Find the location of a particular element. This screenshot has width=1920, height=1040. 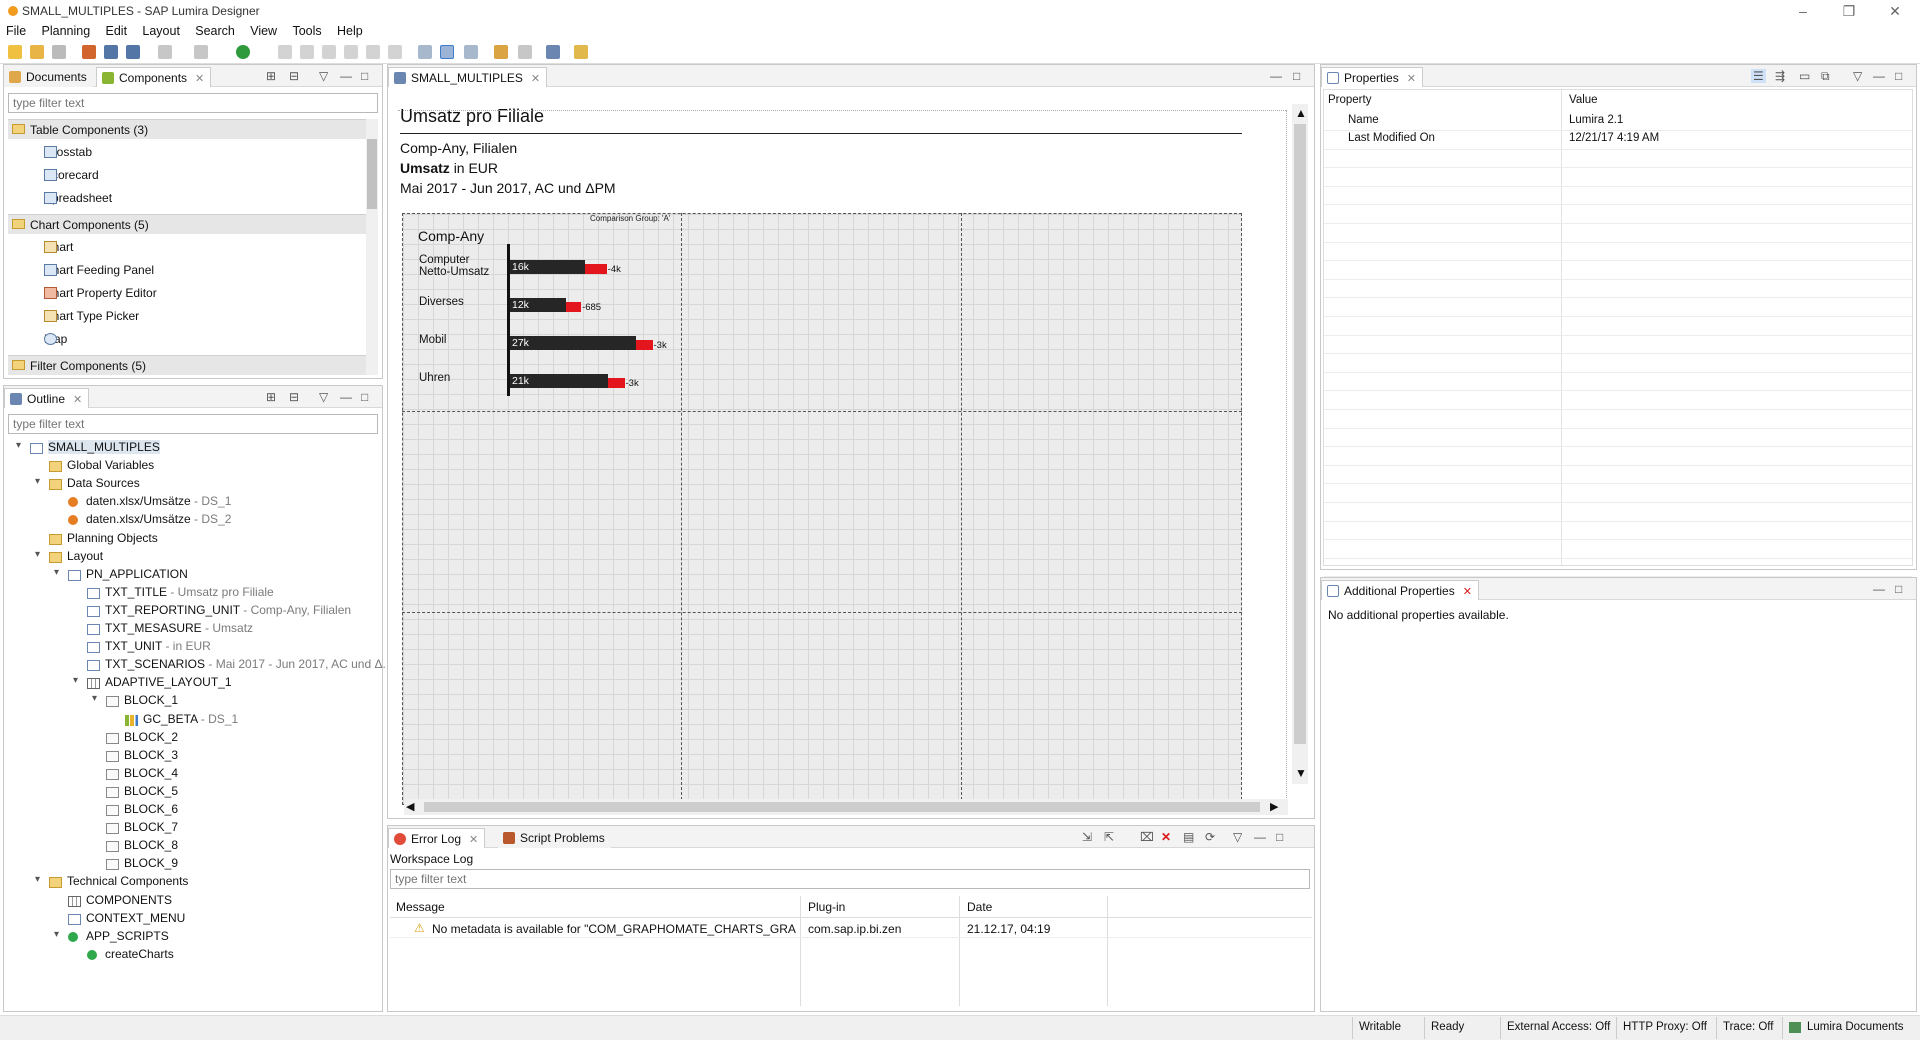

grid-toggle-icon is located at coordinates (447, 52).